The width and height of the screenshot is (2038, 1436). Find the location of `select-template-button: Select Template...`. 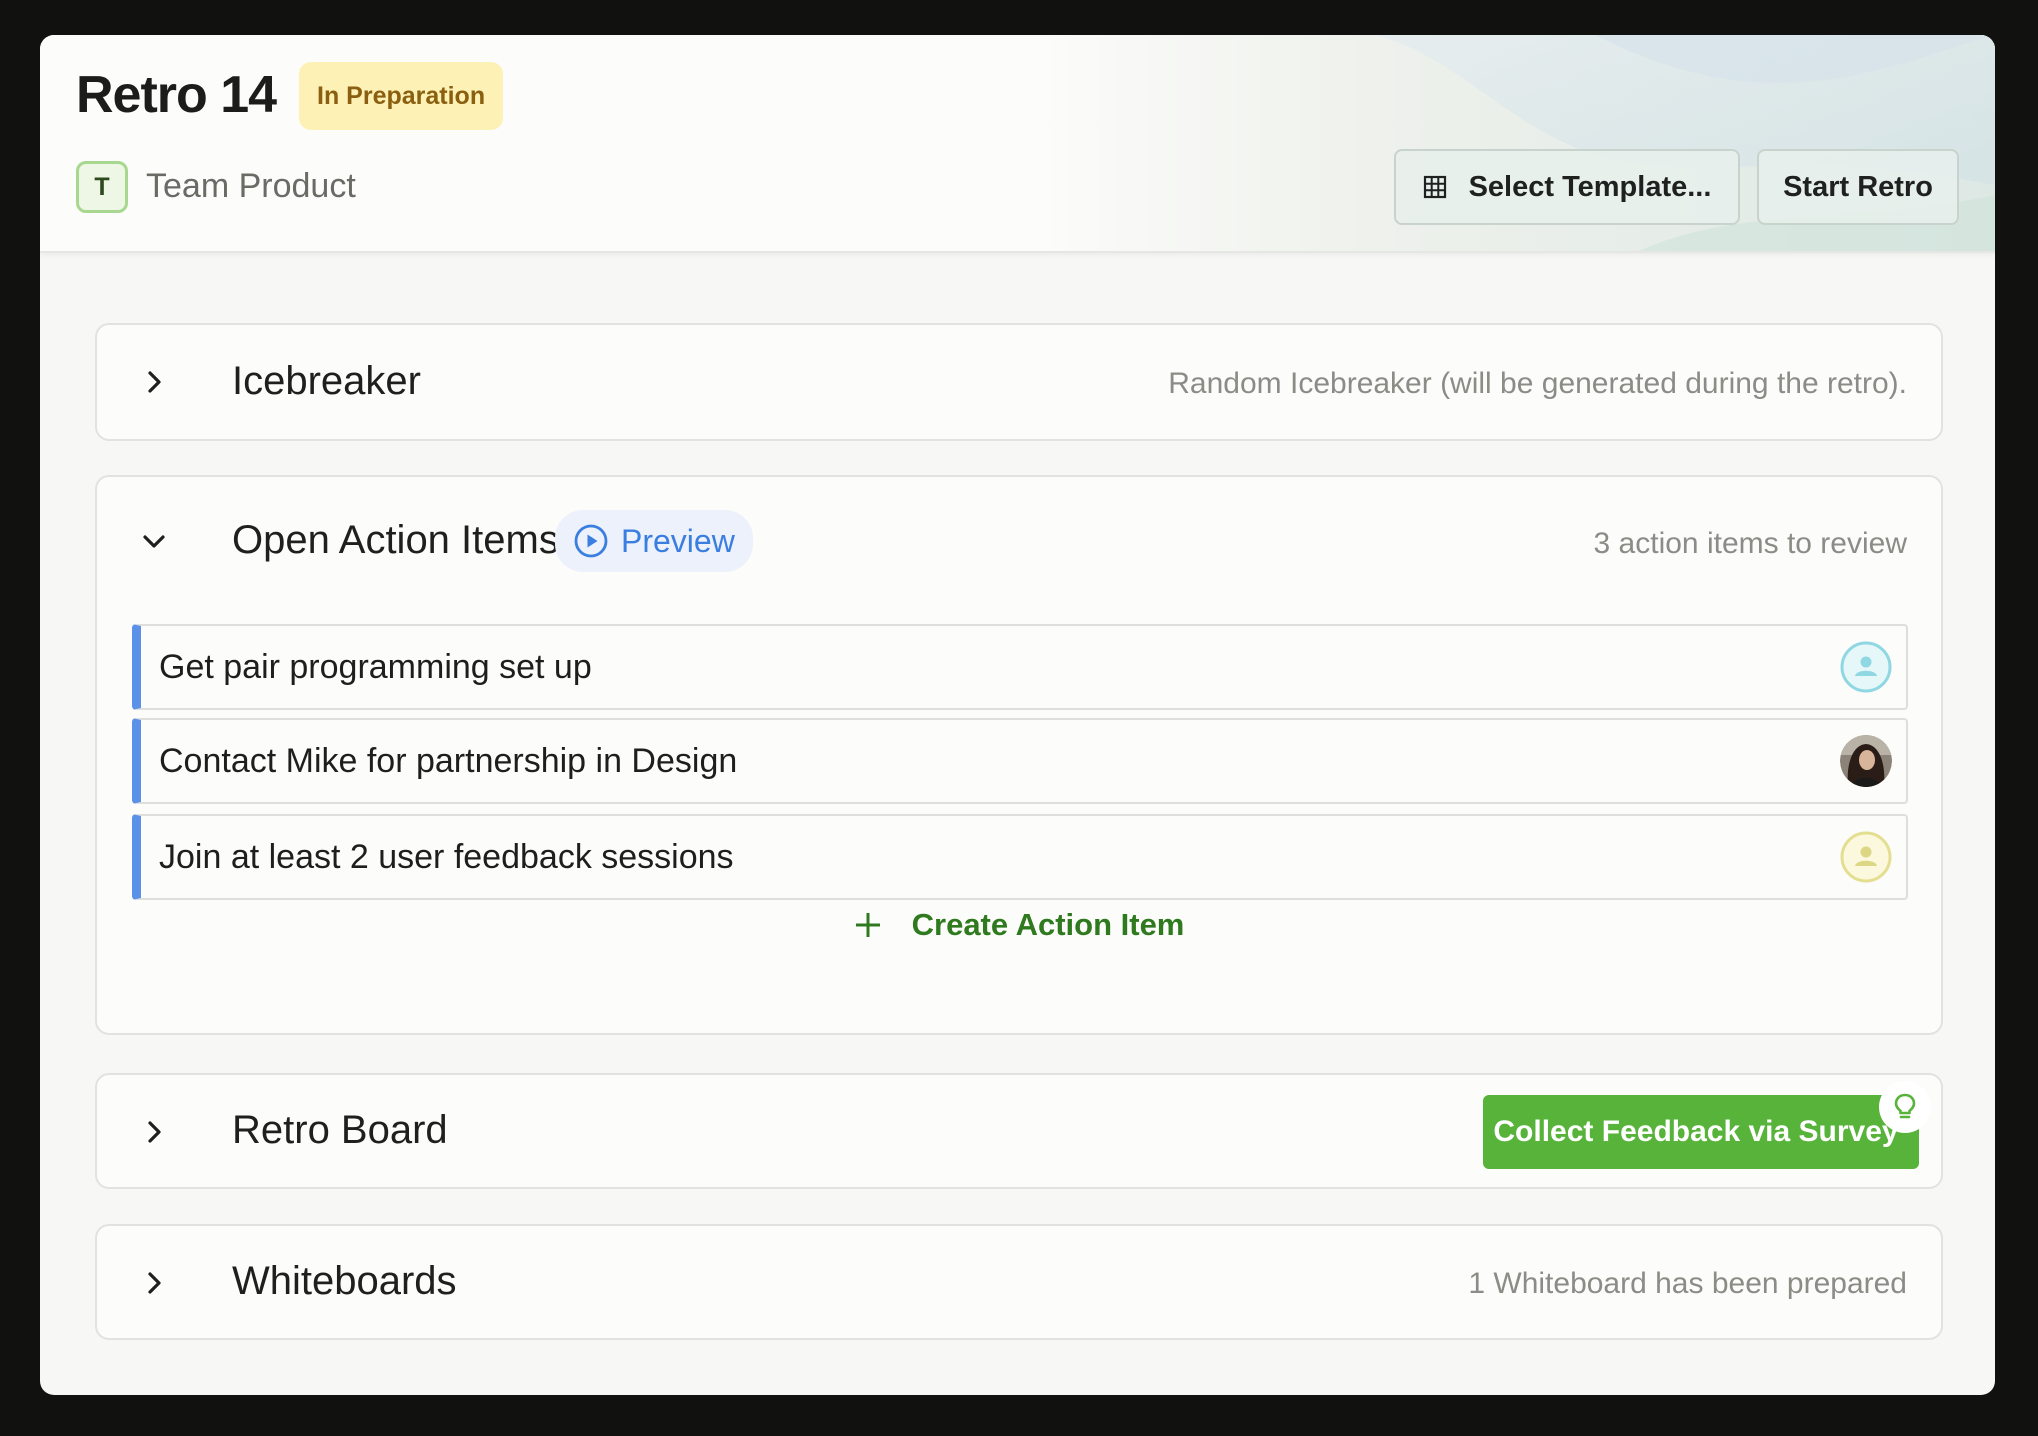

select-template-button: Select Template... is located at coordinates (1567, 187).